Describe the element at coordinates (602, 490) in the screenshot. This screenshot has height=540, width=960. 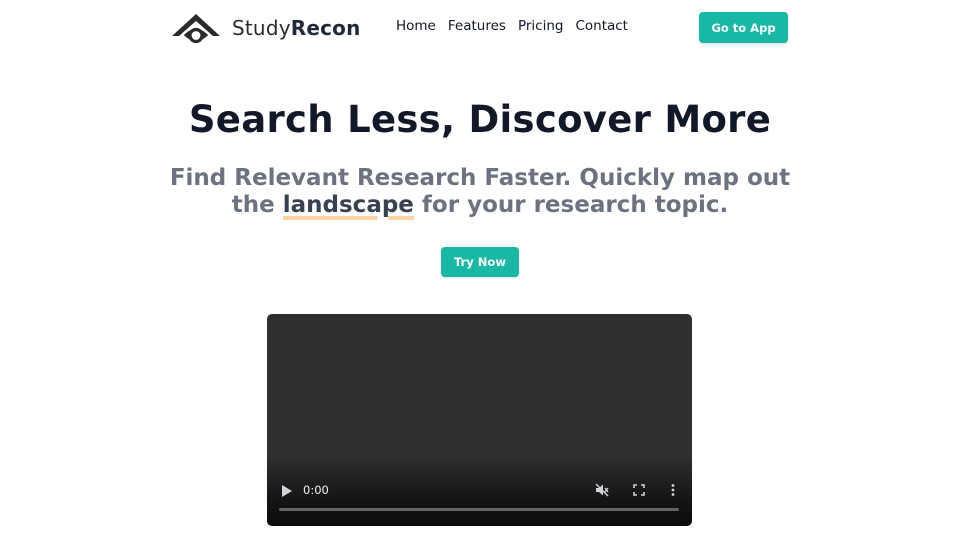
I see `mute-icon` at that location.